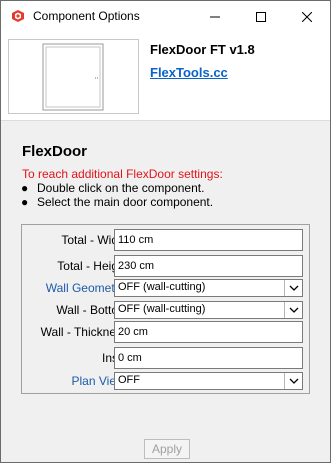 Image resolution: width=331 pixels, height=463 pixels. I want to click on close-icon, so click(307, 16).